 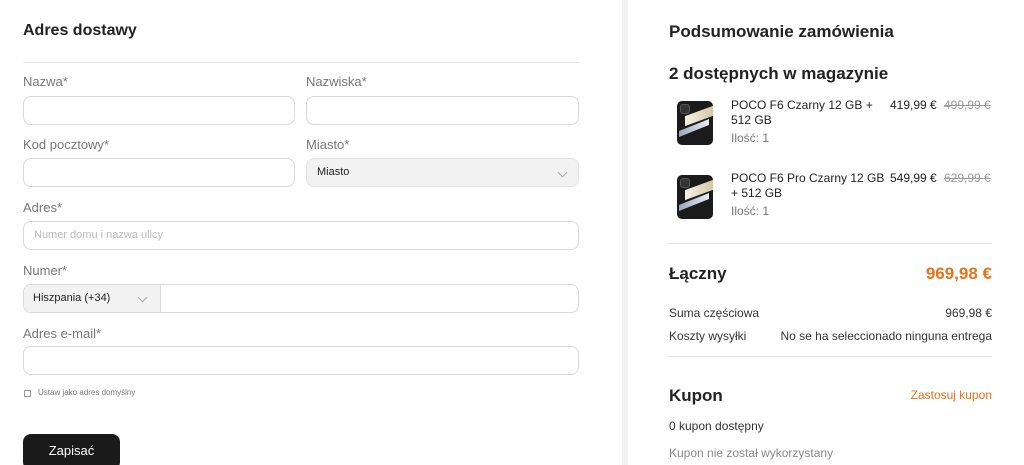 What do you see at coordinates (951, 395) in the screenshot?
I see `apply-coupon-link: Zastosuj kupon` at bounding box center [951, 395].